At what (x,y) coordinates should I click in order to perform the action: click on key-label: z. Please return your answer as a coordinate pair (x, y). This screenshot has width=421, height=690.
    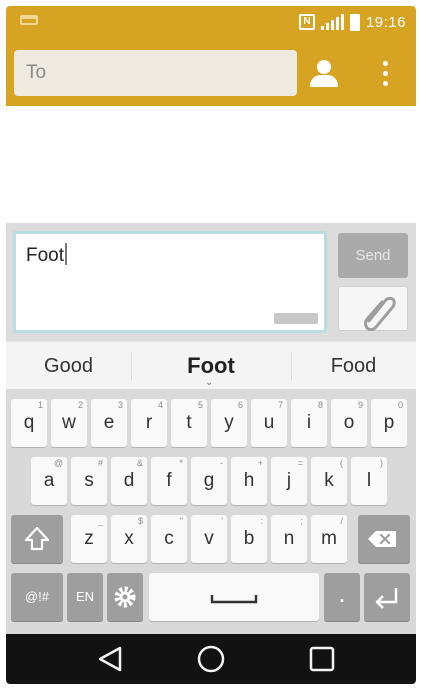
    Looking at the image, I should click on (89, 538).